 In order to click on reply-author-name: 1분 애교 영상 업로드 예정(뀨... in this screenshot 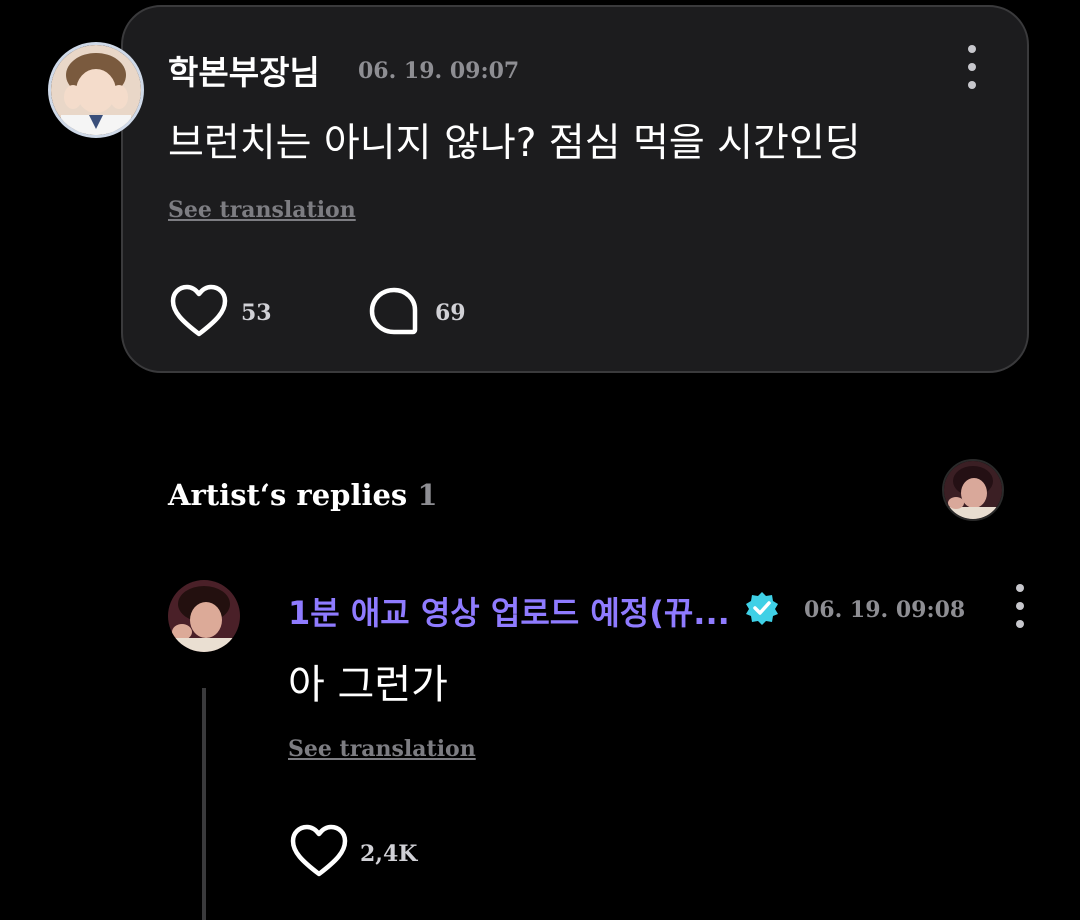, I will do `click(509, 611)`.